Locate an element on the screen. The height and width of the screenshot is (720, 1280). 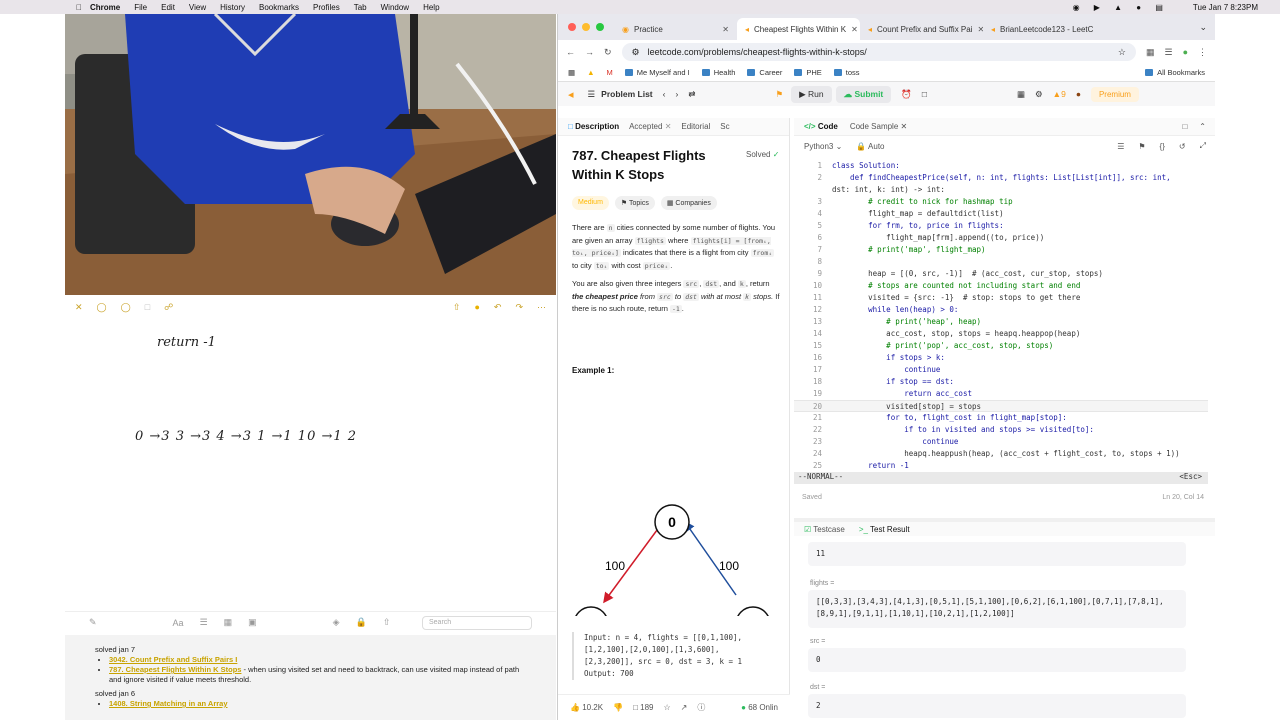
topics-tag: ⚑ Topics is located at coordinates (634, 203).